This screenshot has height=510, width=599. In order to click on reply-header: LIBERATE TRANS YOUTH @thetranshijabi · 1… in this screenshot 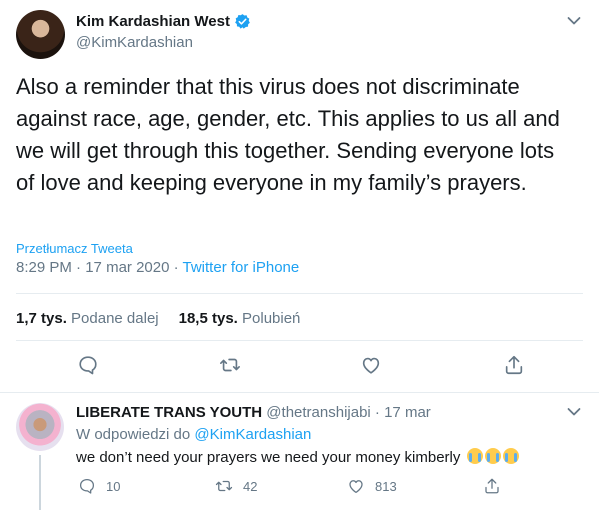, I will do `click(253, 412)`.